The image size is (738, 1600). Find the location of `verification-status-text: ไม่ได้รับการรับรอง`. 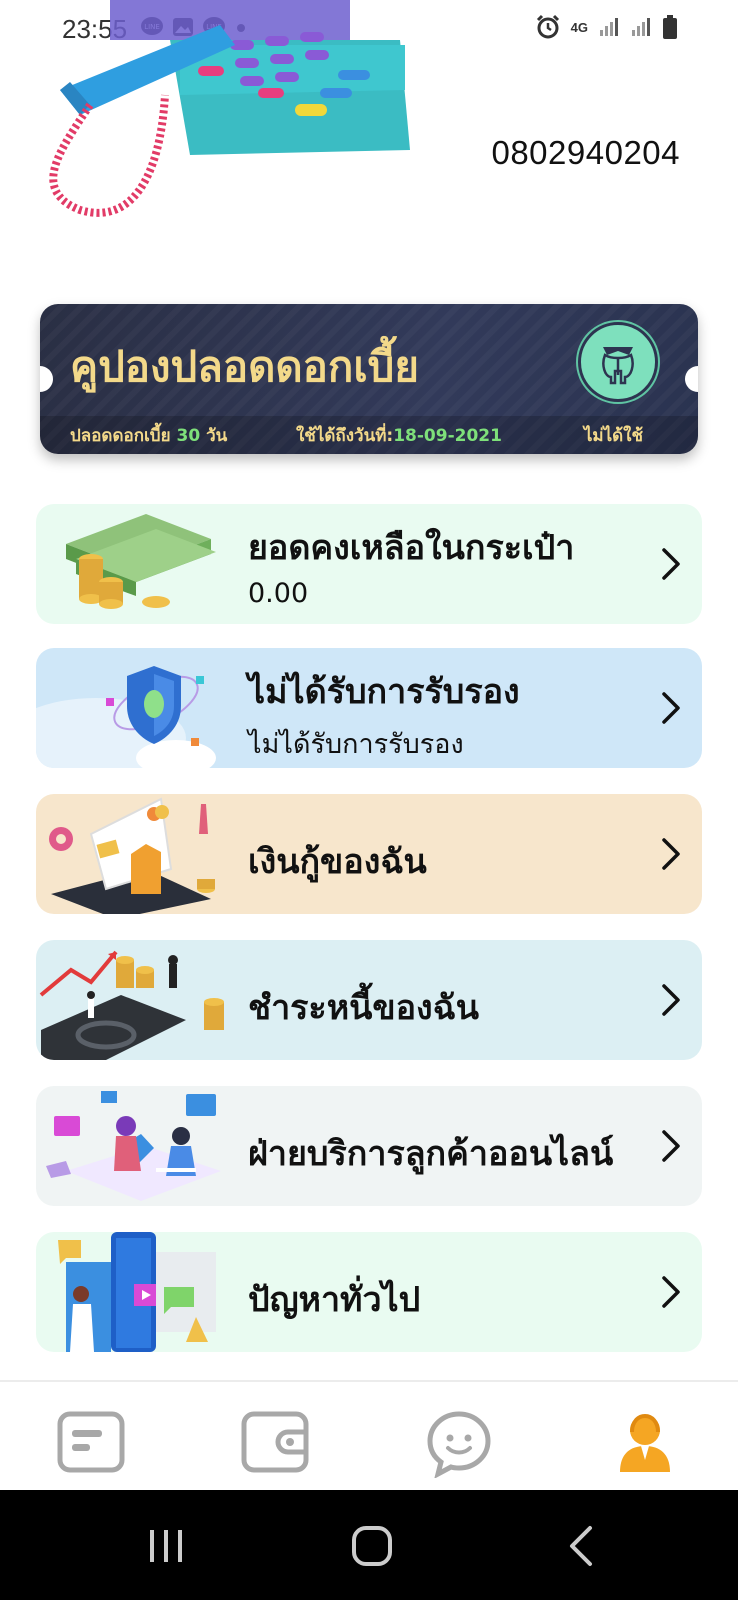

verification-status-text: ไม่ได้รับการรับรอง is located at coordinates (356, 744).